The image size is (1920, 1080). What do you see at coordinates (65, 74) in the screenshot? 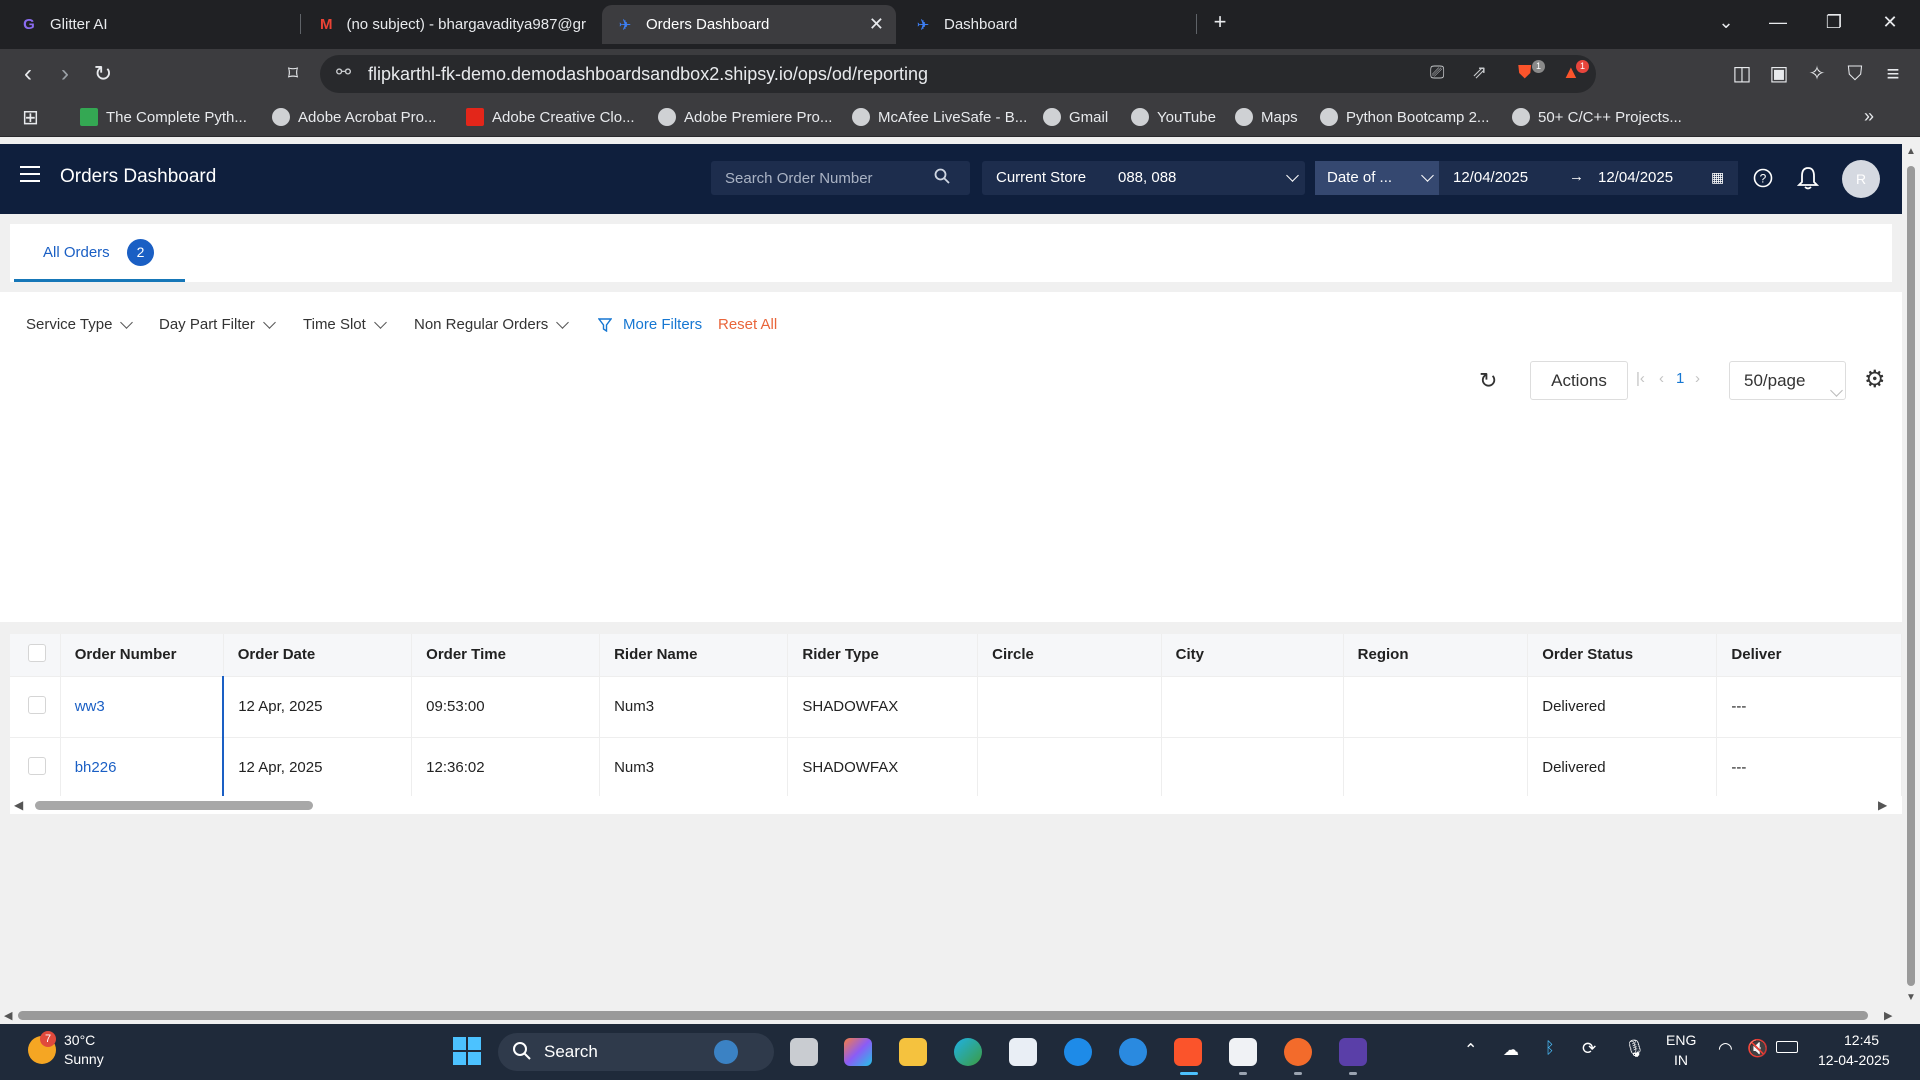
I see `forward-icon: ›` at bounding box center [65, 74].